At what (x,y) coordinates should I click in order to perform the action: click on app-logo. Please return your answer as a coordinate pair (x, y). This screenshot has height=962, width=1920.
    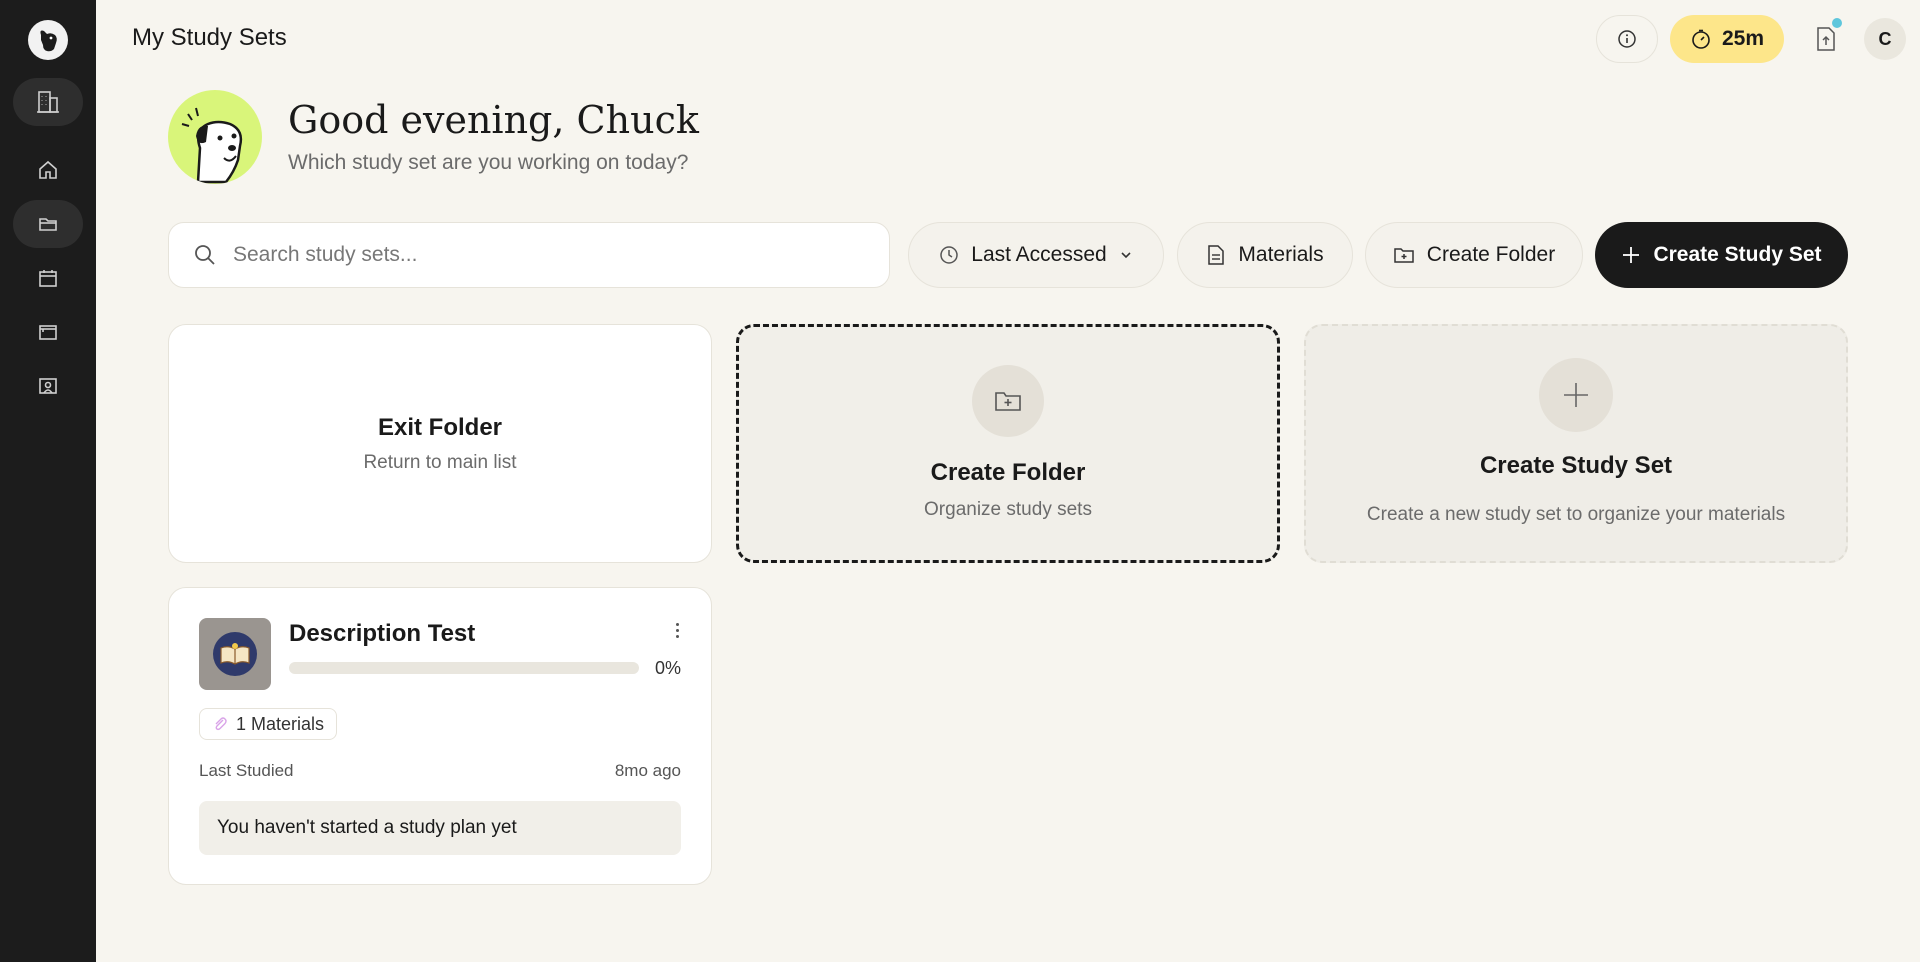
    Looking at the image, I should click on (48, 40).